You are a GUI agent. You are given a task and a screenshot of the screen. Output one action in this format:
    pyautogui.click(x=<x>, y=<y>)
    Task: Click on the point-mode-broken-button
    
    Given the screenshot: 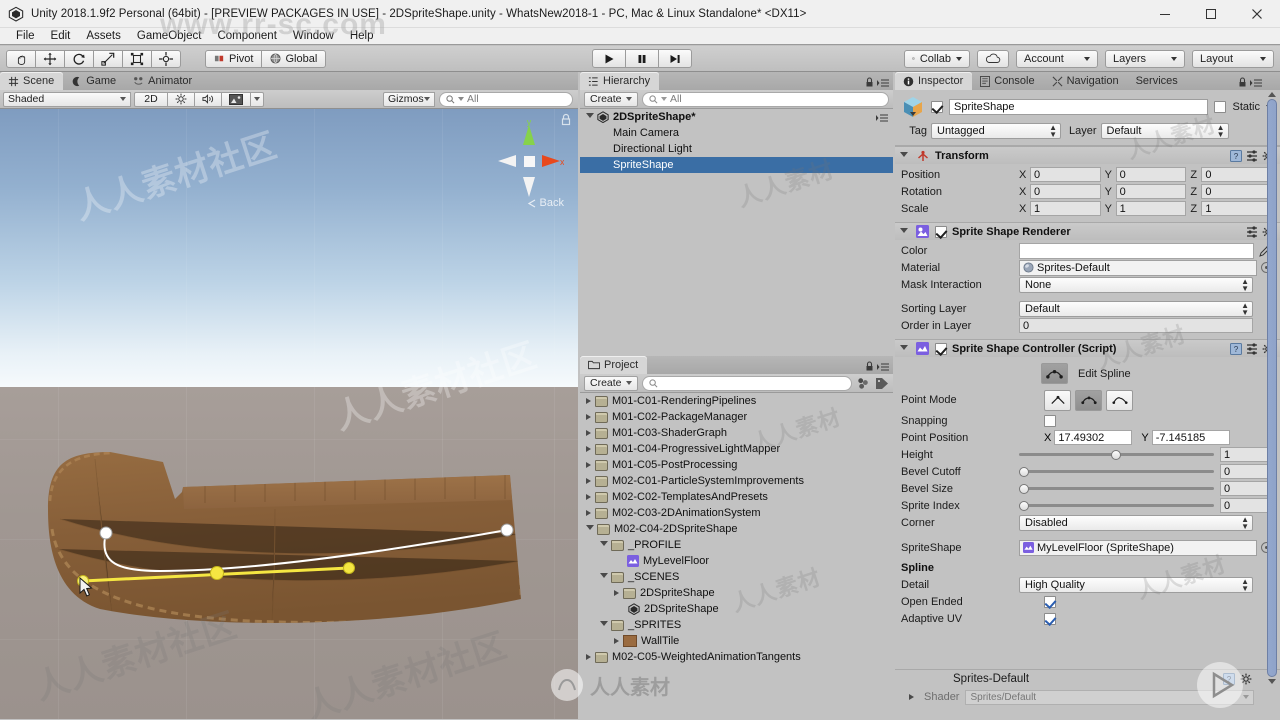 What is the action you would take?
    pyautogui.click(x=1119, y=400)
    